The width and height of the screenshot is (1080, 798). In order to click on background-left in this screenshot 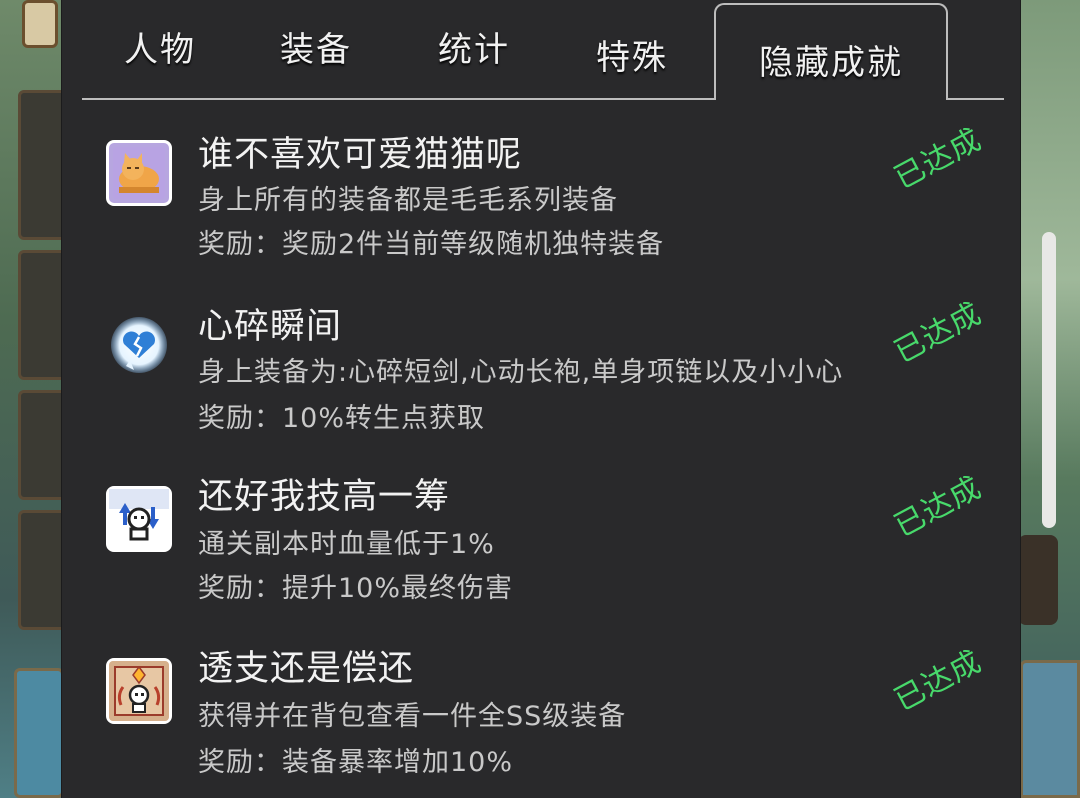, I will do `click(34, 399)`.